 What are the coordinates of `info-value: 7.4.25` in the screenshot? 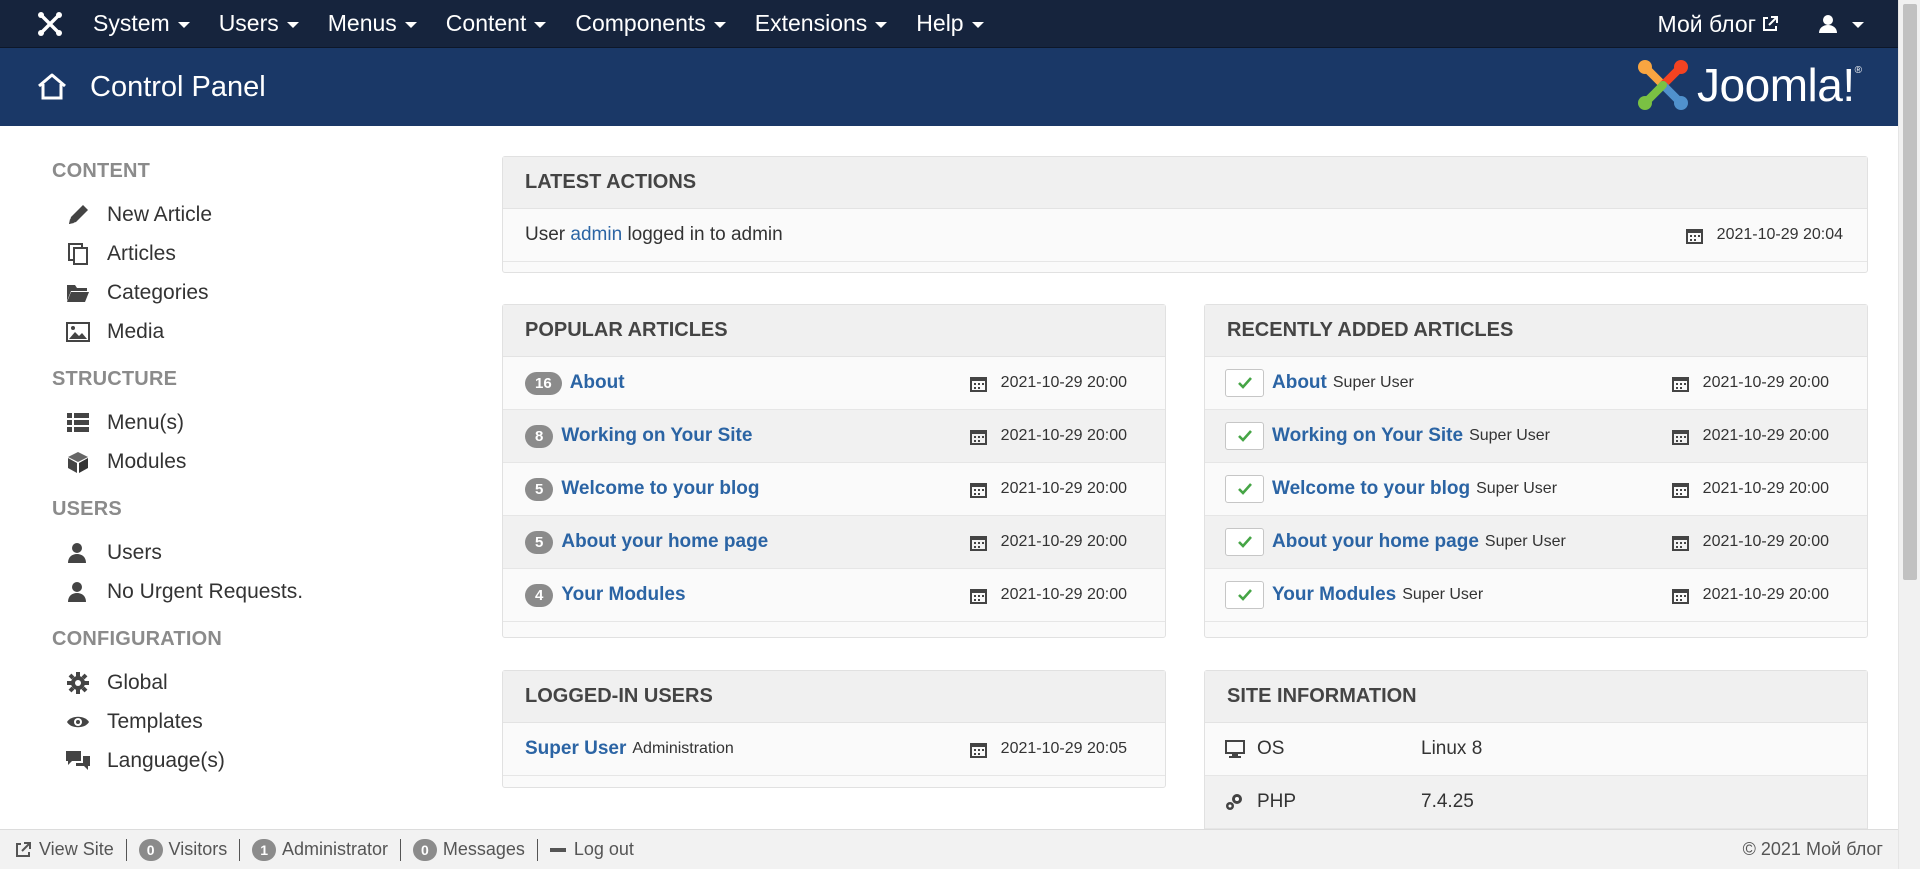 It's located at (1447, 801).